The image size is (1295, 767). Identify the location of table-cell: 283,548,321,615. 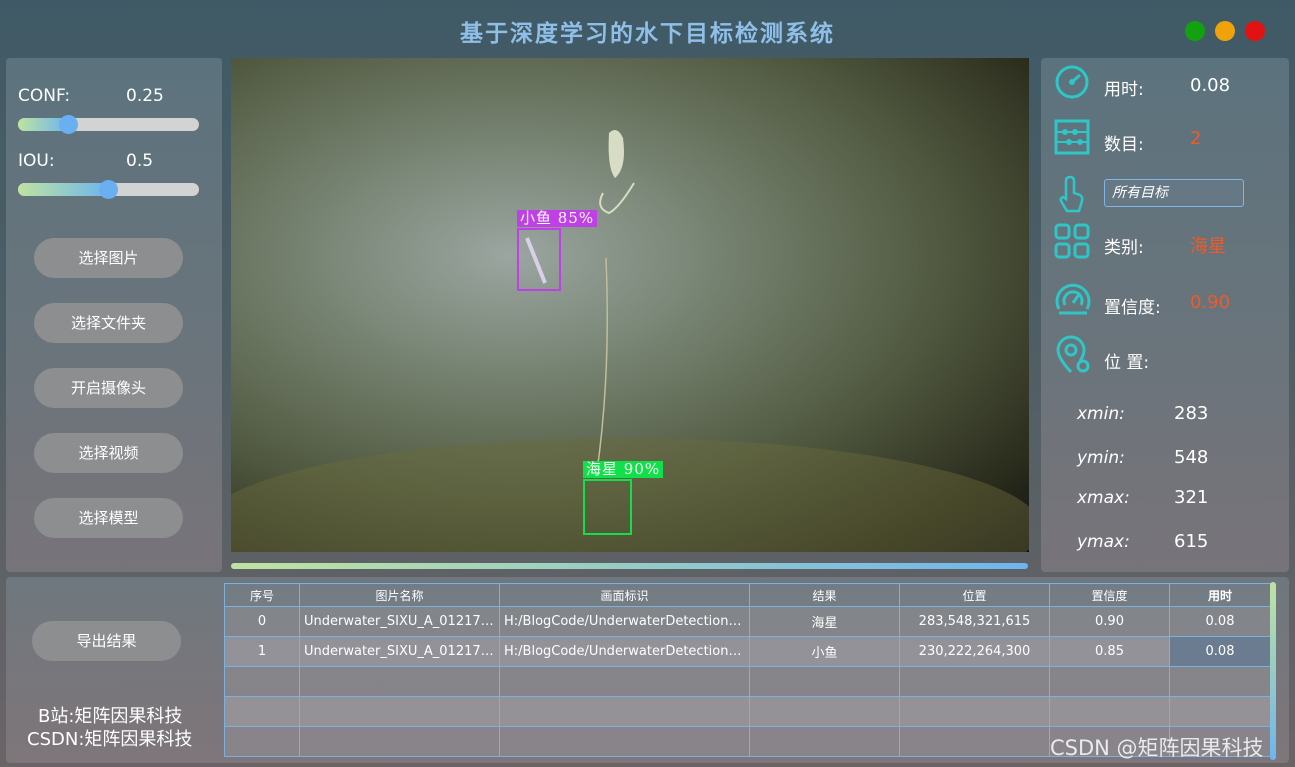
(974, 621).